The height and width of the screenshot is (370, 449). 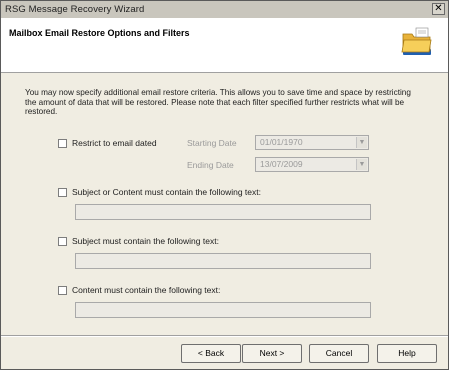 I want to click on starting-date-value: 01/01/1970, so click(x=281, y=142).